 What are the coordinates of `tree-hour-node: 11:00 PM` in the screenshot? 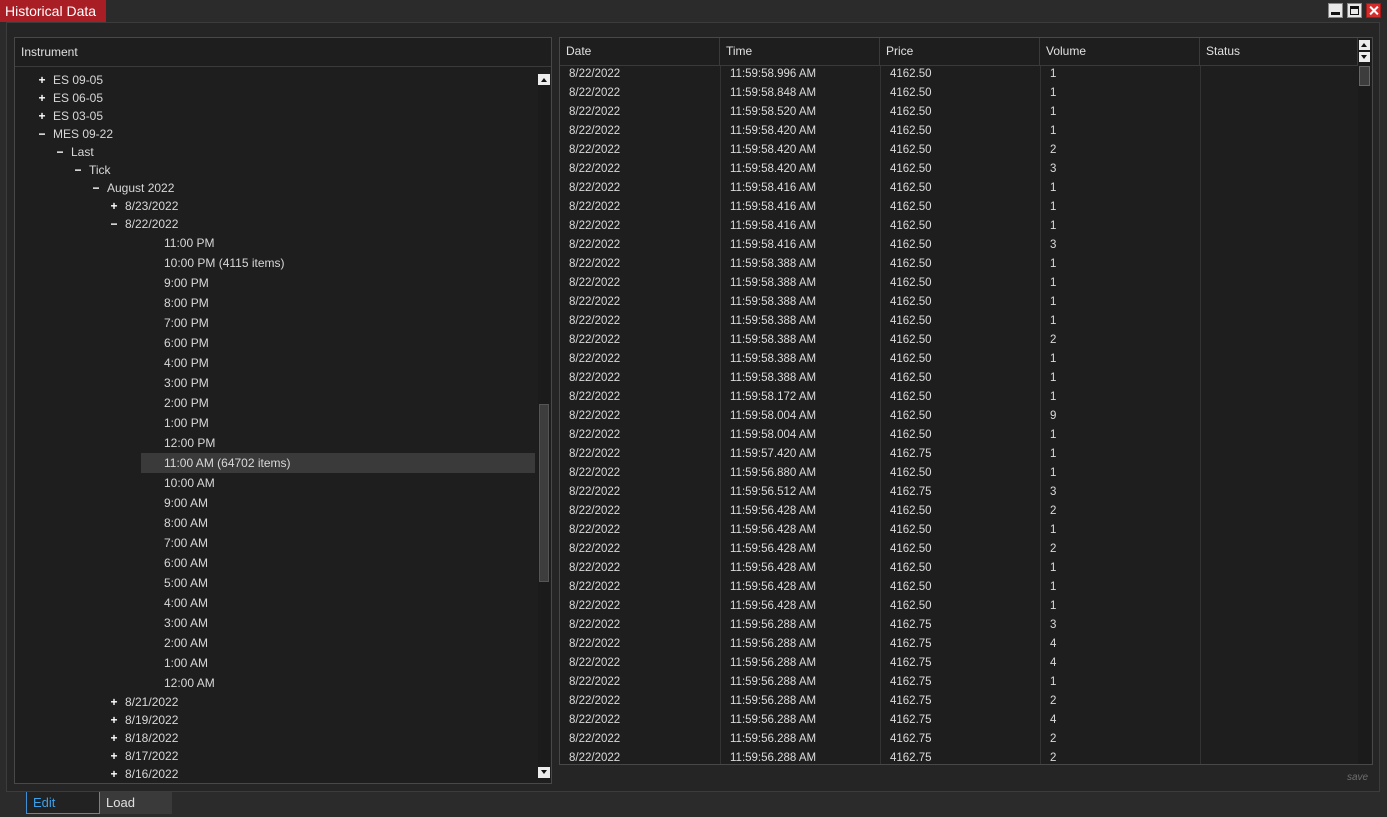 It's located at (275, 243).